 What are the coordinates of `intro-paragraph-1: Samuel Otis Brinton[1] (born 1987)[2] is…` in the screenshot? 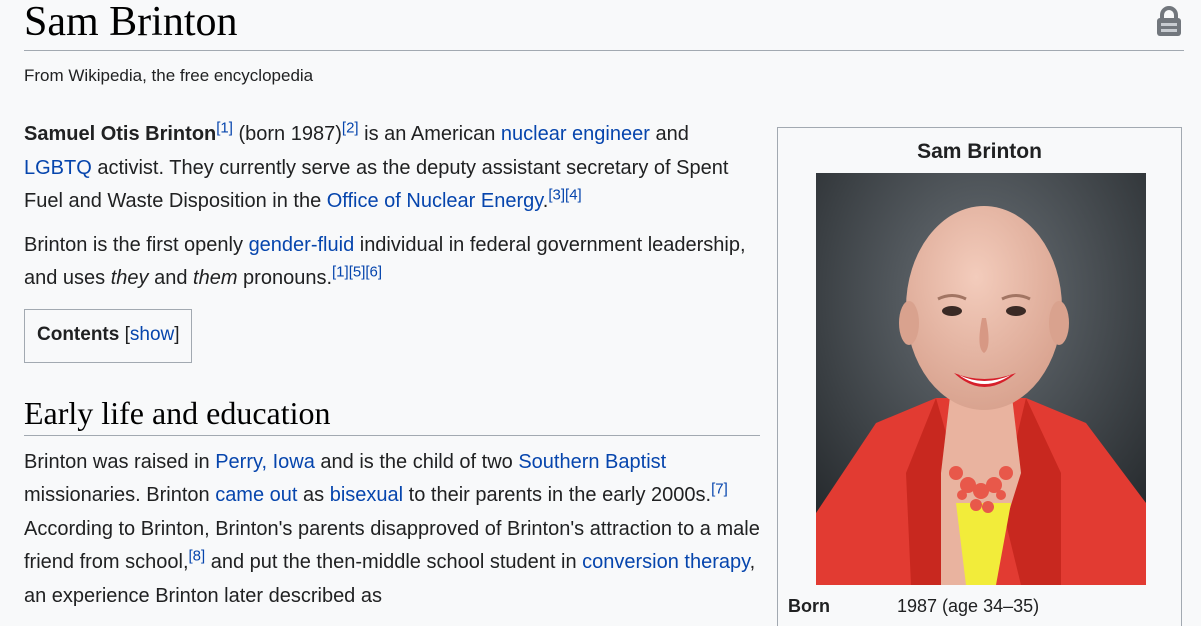 It's located at (392, 168).